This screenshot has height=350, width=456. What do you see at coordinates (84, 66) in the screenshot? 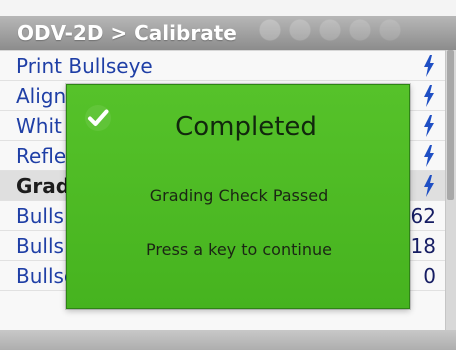
I see `menu-item-label: Print Bullseye` at bounding box center [84, 66].